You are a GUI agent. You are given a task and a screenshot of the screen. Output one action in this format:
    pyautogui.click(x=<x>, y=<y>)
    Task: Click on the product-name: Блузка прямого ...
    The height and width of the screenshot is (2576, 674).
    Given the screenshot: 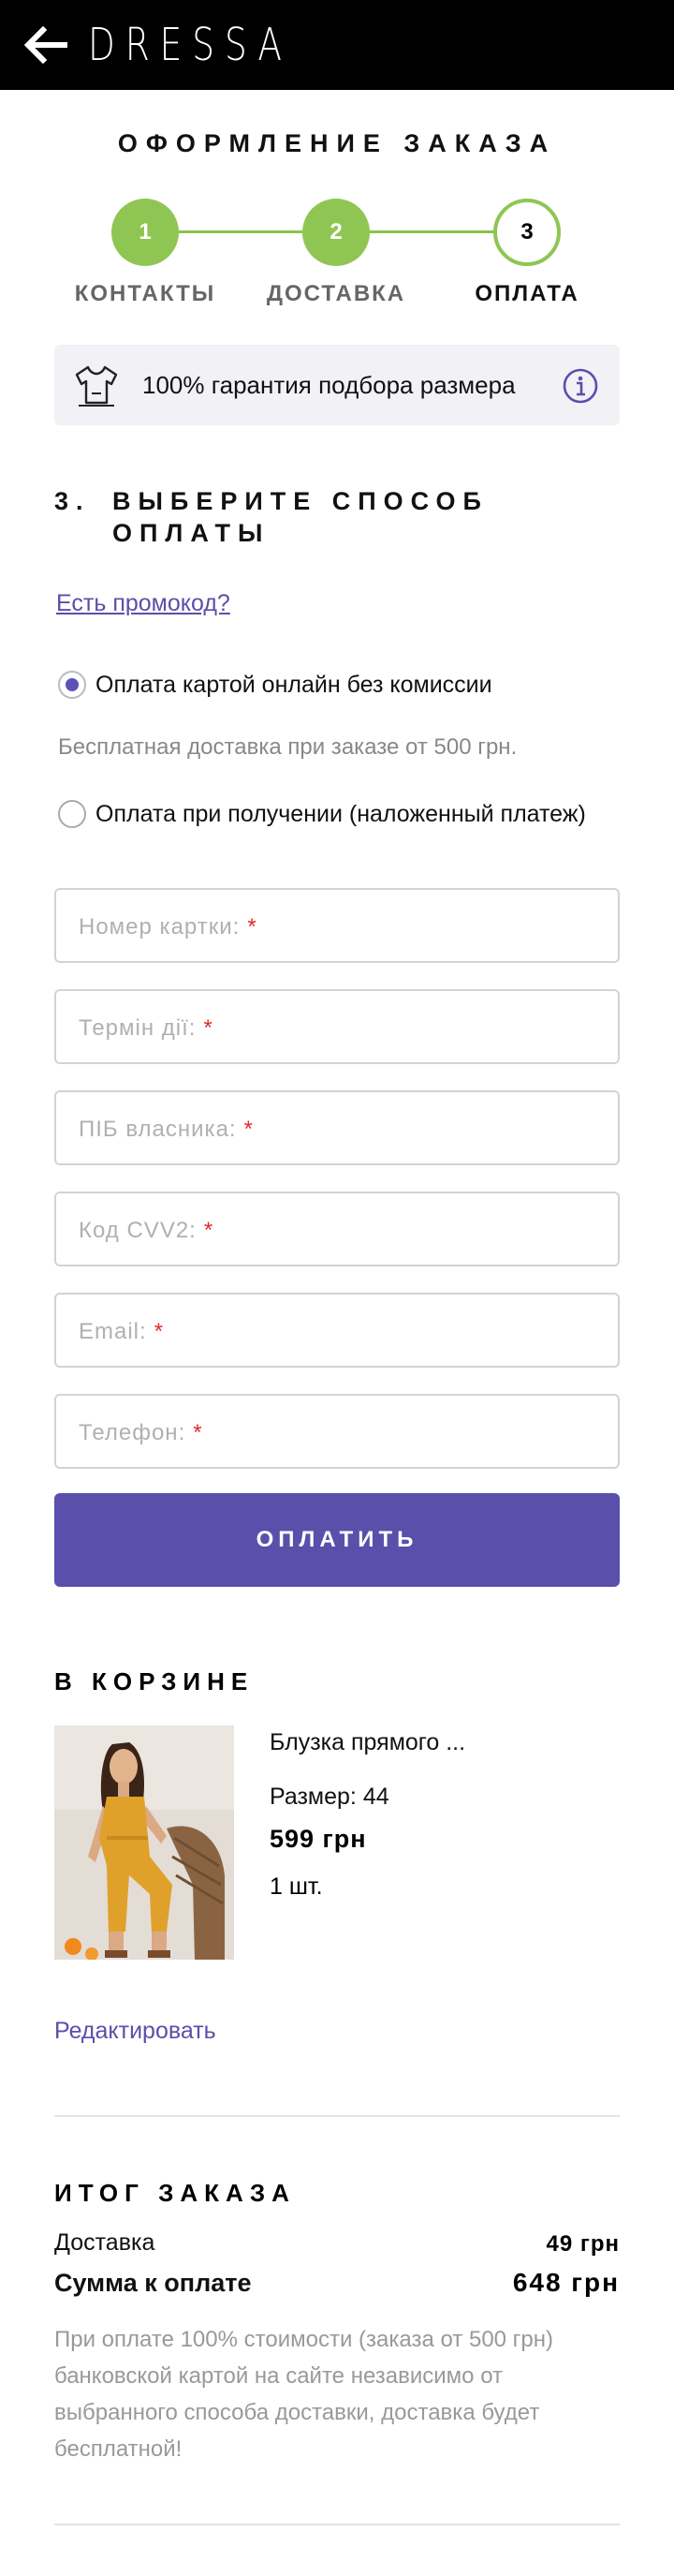 What is the action you would take?
    pyautogui.click(x=367, y=1743)
    